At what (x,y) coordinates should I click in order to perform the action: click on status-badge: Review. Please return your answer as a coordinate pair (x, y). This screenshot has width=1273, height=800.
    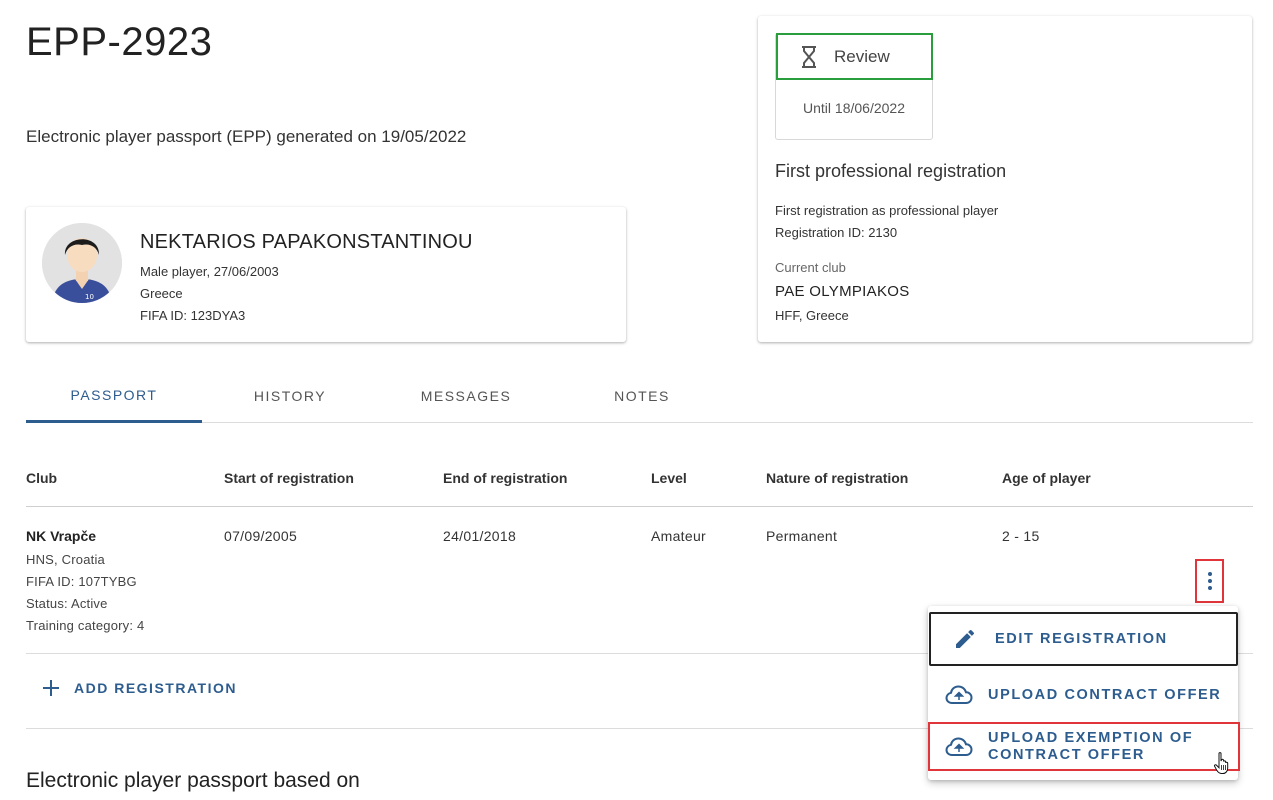
    Looking at the image, I should click on (854, 56).